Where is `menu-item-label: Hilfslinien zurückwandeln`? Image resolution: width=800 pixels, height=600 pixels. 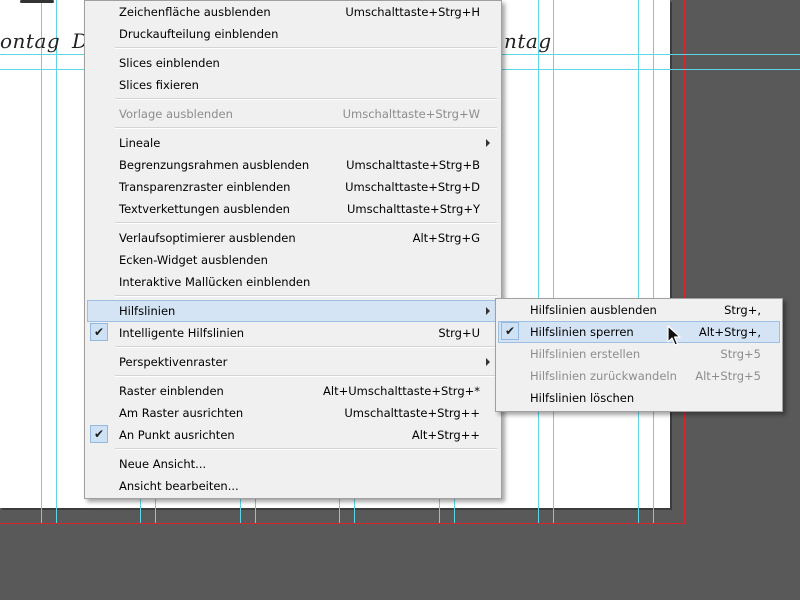
menu-item-label: Hilfslinien zurückwandeln is located at coordinates (603, 376).